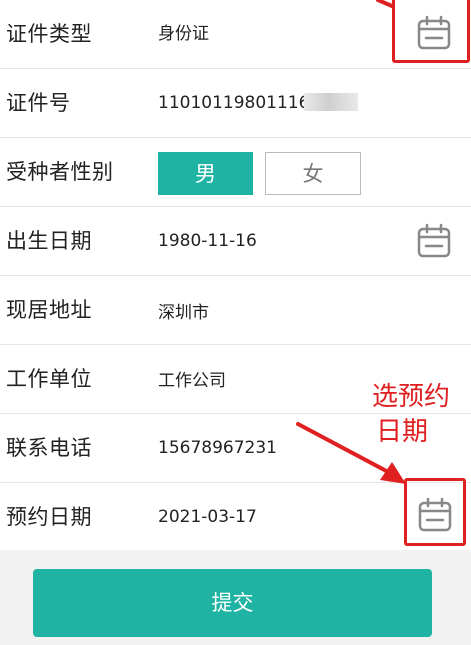  What do you see at coordinates (411, 397) in the screenshot?
I see `annotation-line1: 选预约` at bounding box center [411, 397].